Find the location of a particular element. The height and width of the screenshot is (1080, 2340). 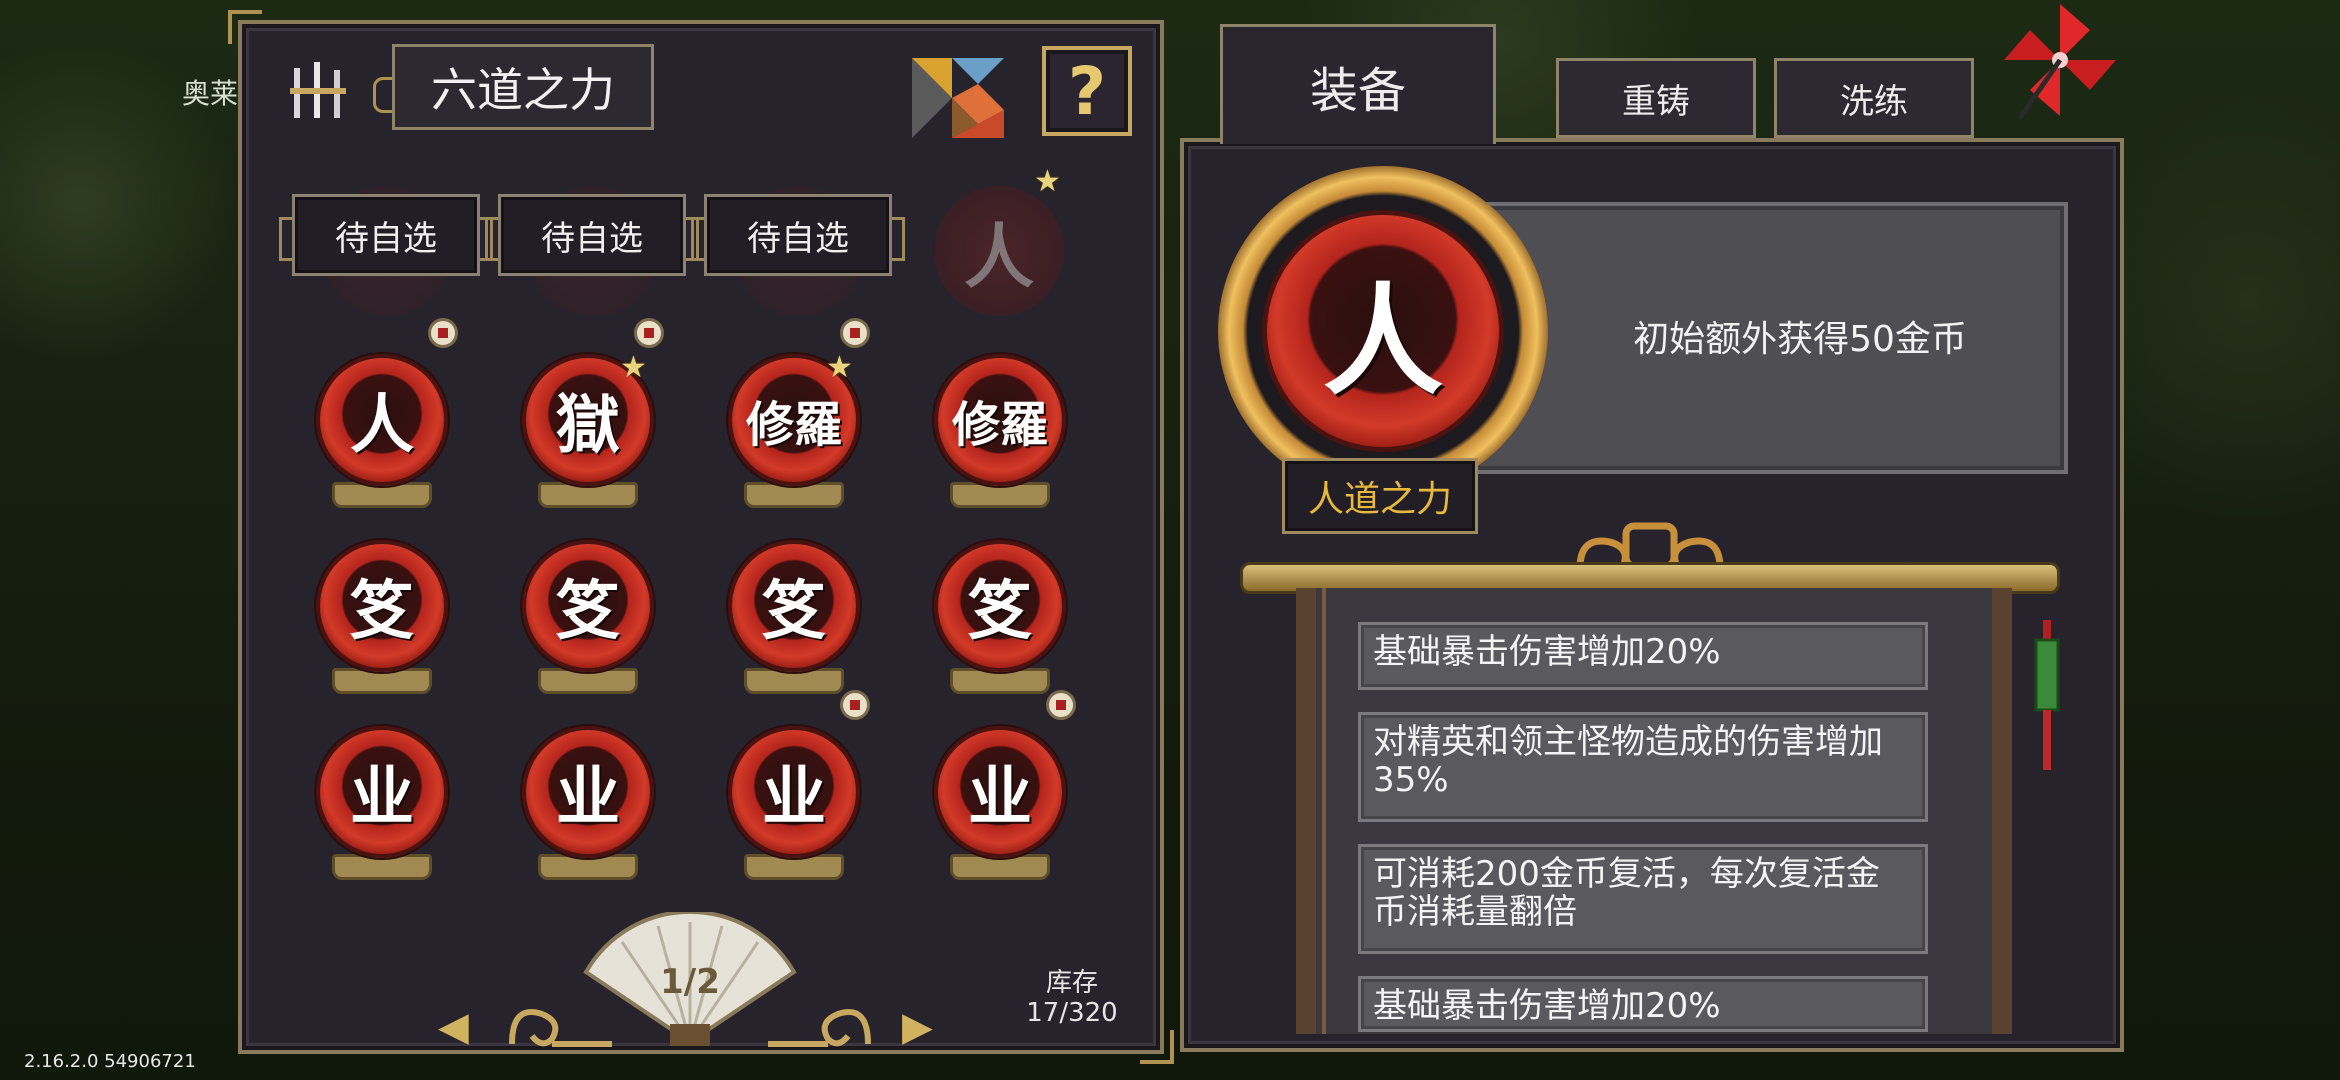

power-description: 初始额外获得50金币 is located at coordinates (1800, 339).